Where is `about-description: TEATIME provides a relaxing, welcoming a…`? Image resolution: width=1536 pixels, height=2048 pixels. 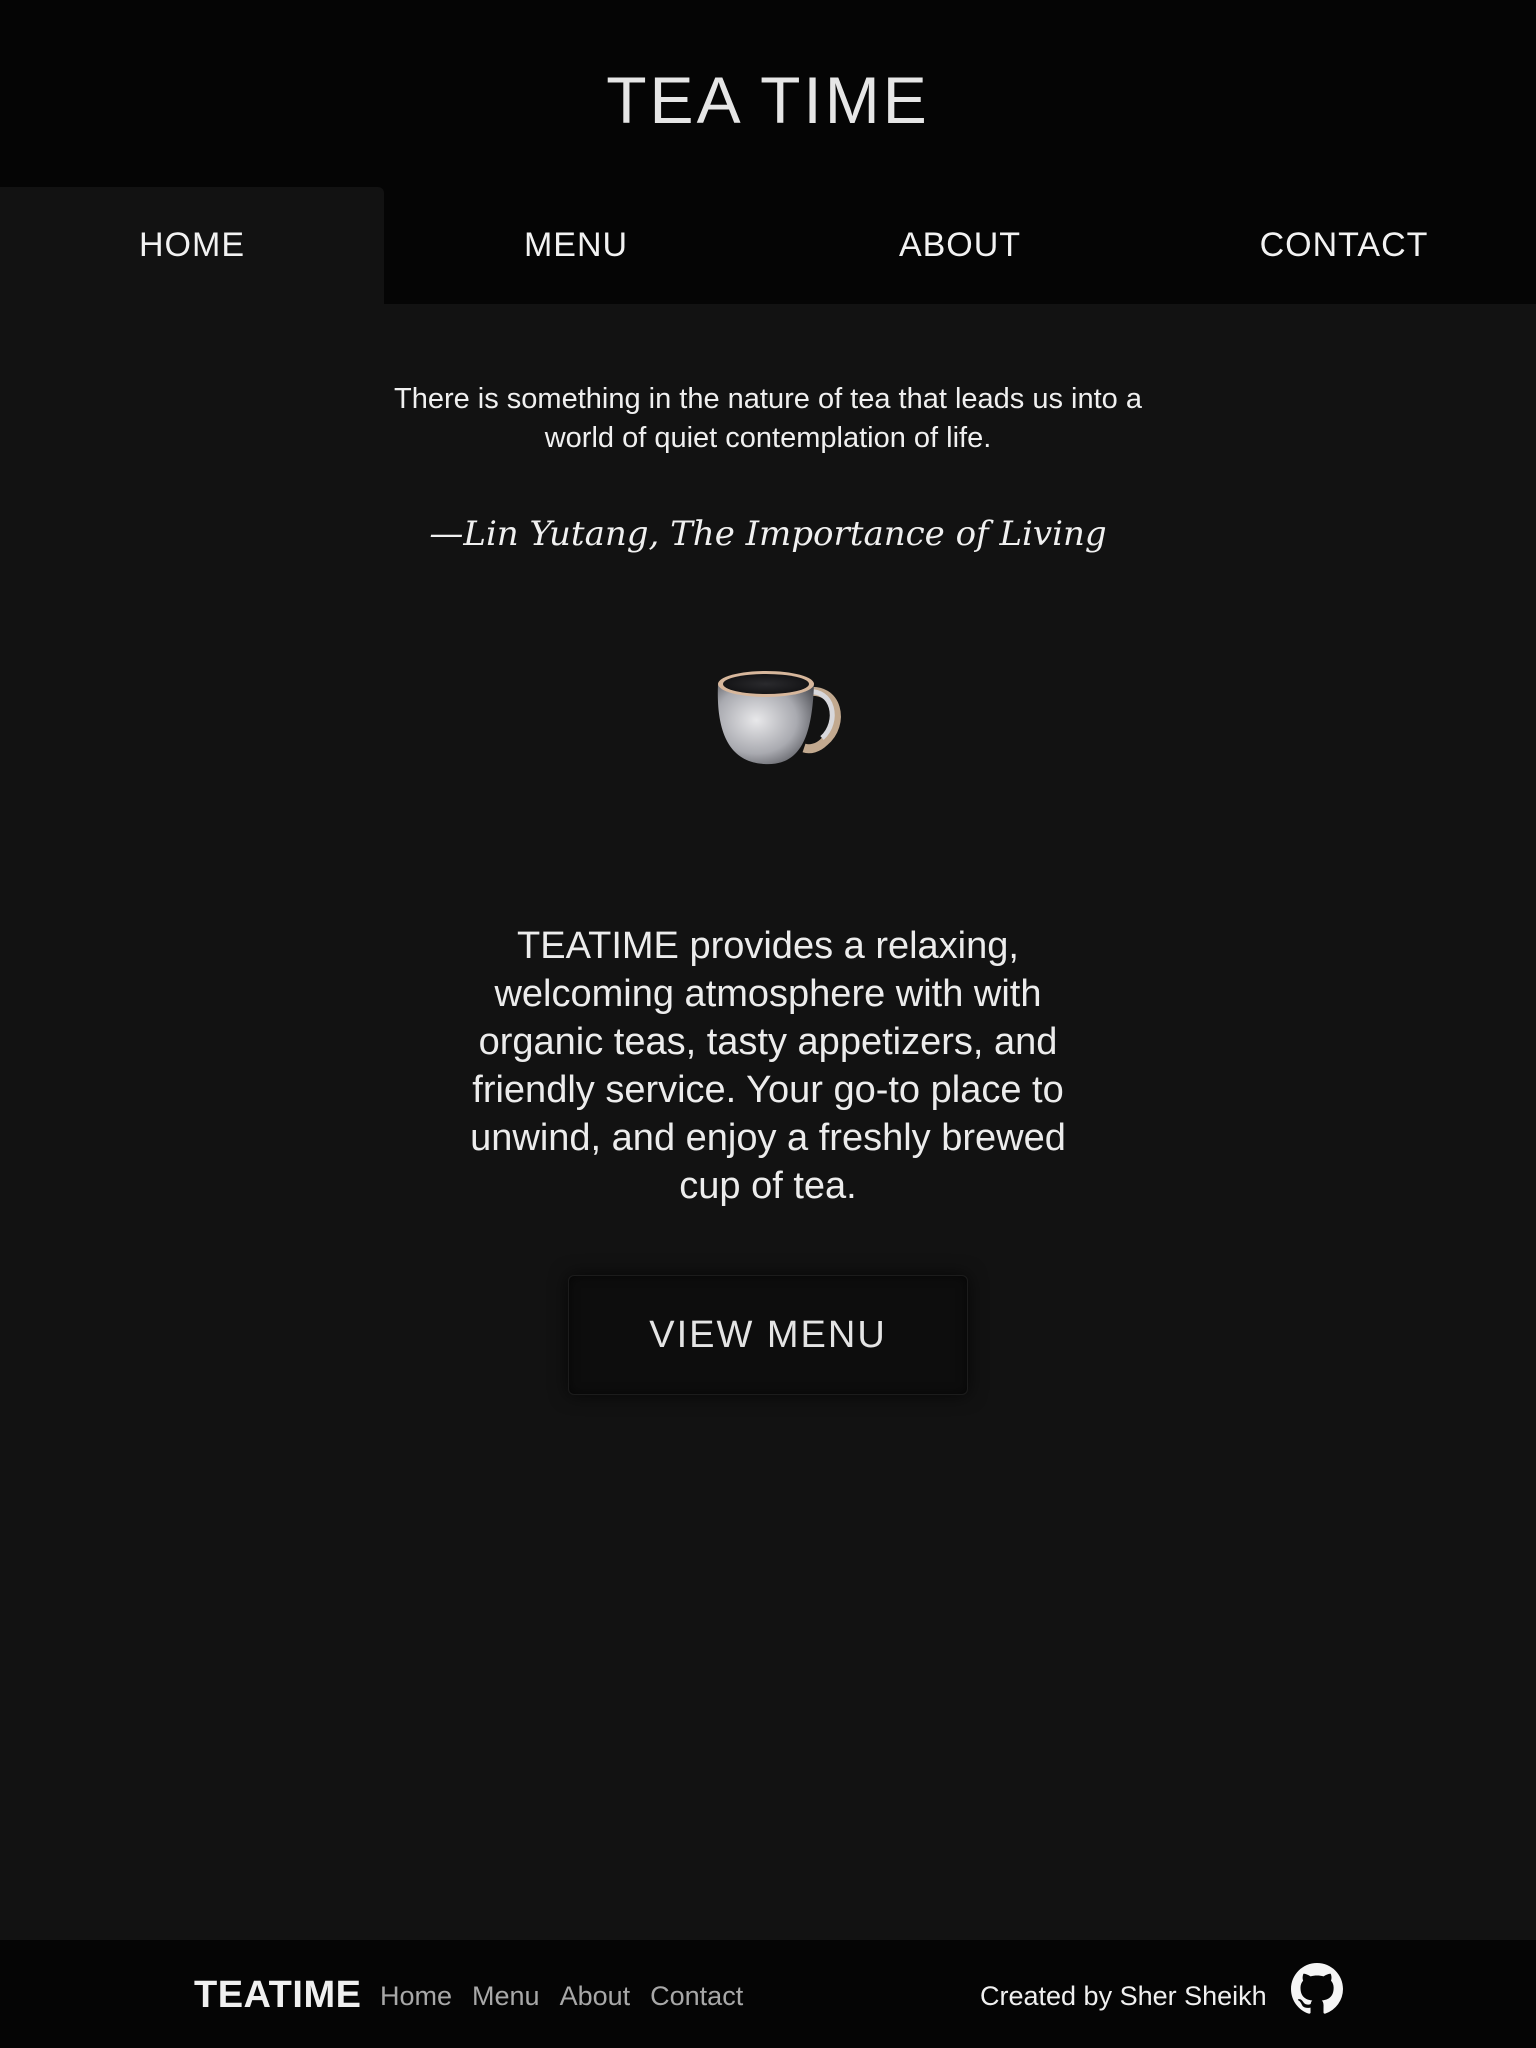 about-description: TEATIME provides a relaxing, welcoming a… is located at coordinates (768, 1066).